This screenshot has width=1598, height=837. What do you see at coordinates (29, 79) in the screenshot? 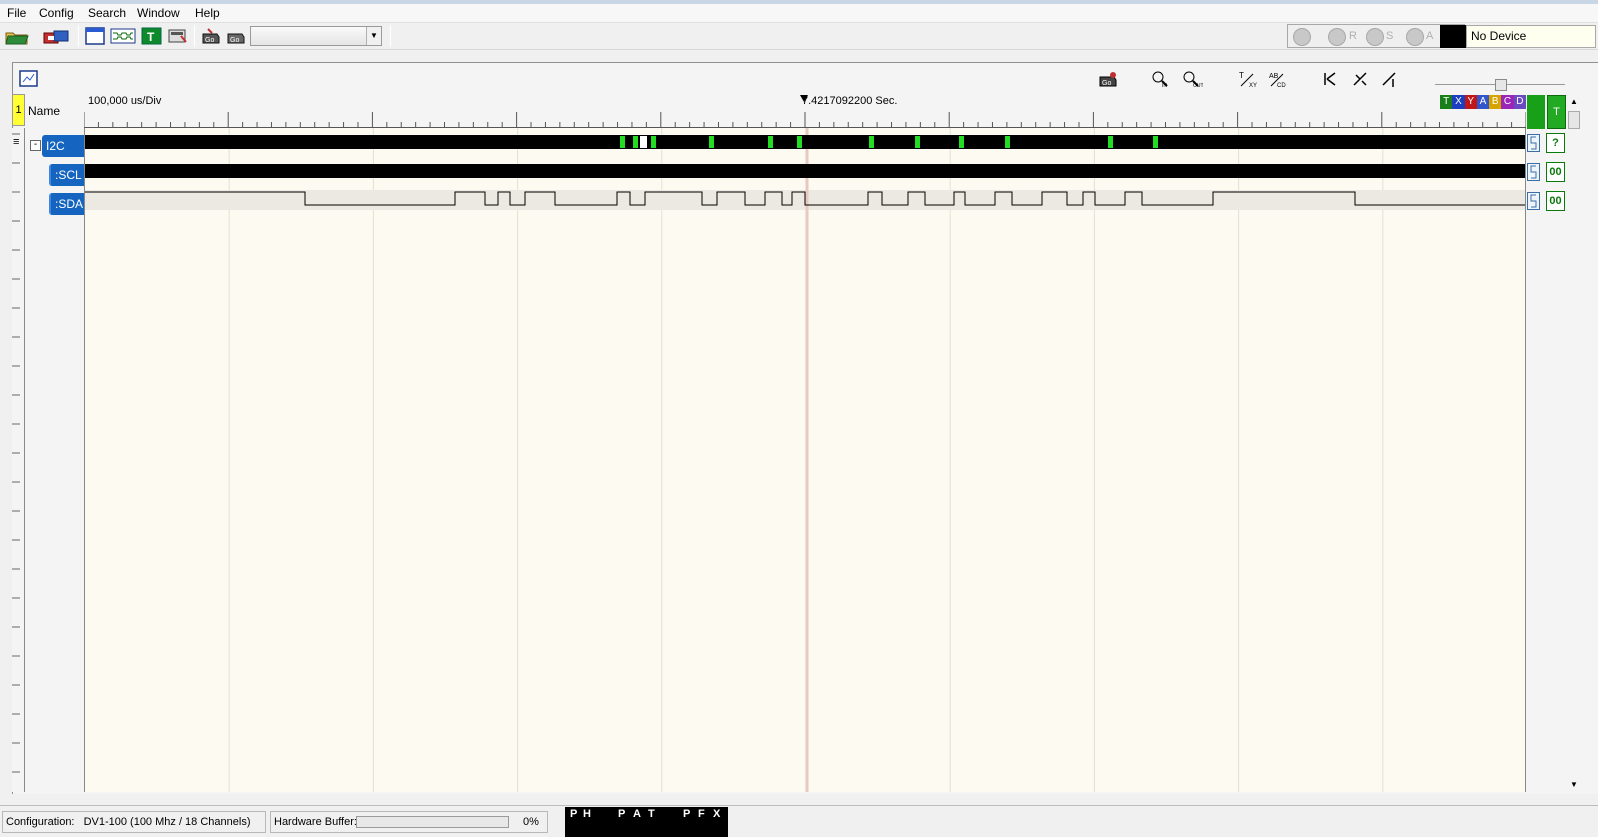
I see `display-window-icon` at bounding box center [29, 79].